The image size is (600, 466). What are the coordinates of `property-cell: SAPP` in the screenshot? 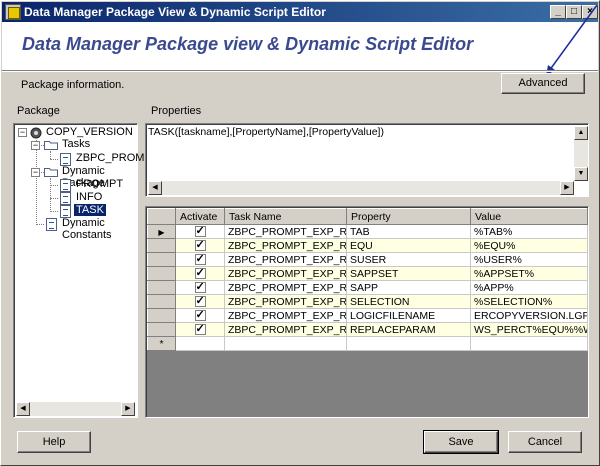 It's located at (408, 287).